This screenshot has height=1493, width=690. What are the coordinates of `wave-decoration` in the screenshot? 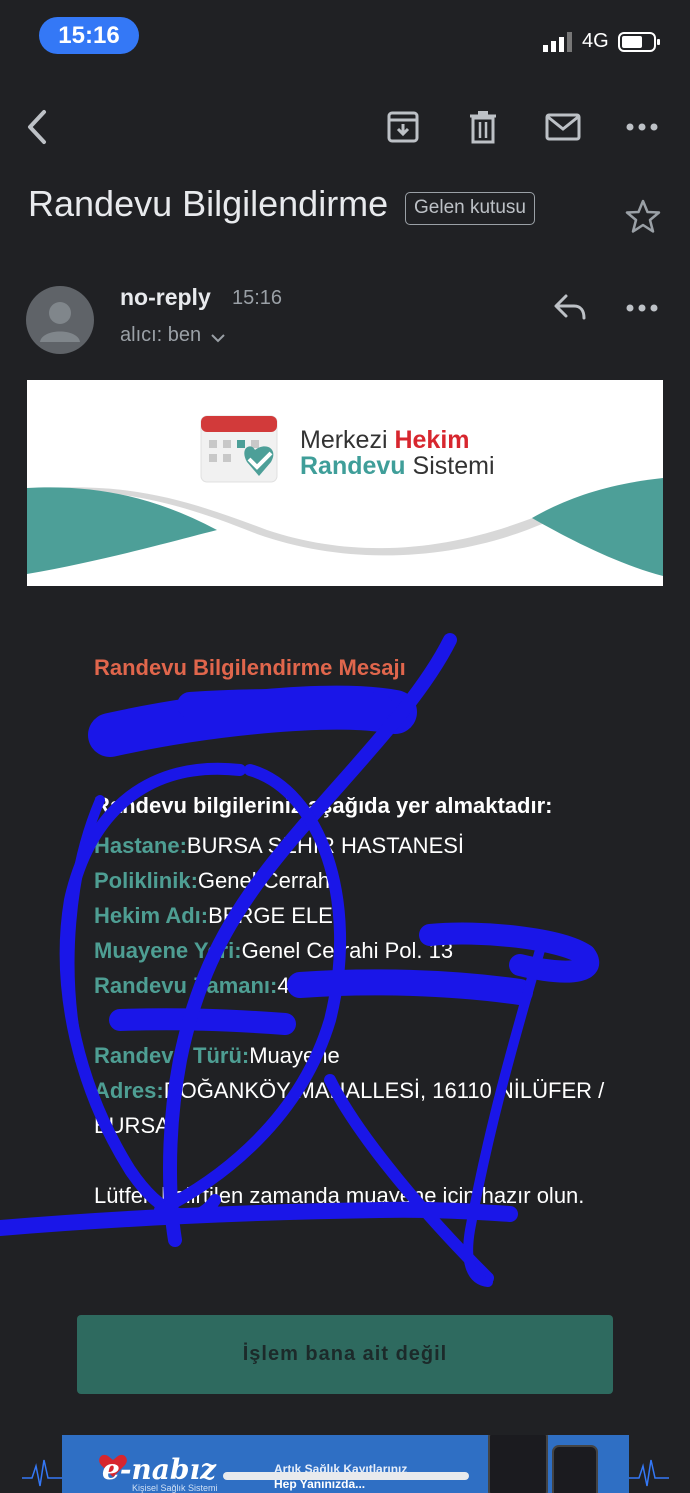 It's located at (345, 532).